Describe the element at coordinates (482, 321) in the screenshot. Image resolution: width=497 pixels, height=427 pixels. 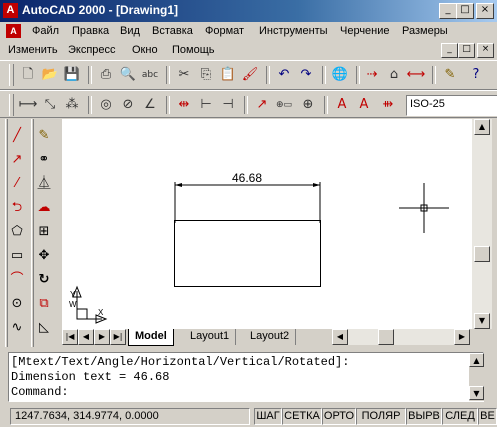
I see `scroll-down-button: ▼` at that location.